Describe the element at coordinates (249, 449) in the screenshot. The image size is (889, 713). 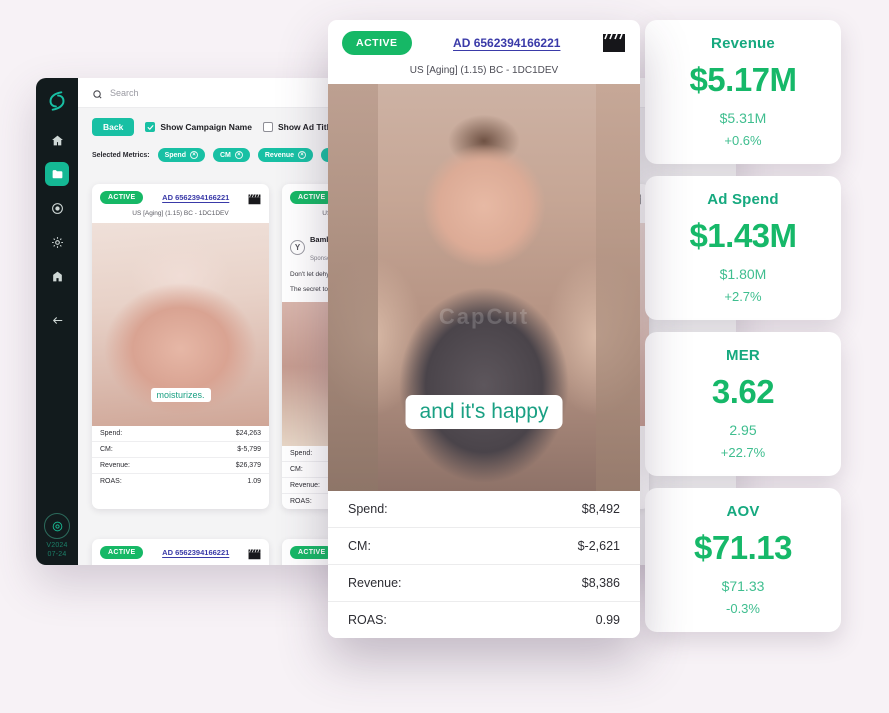
I see `metric-value: $-5,799` at that location.